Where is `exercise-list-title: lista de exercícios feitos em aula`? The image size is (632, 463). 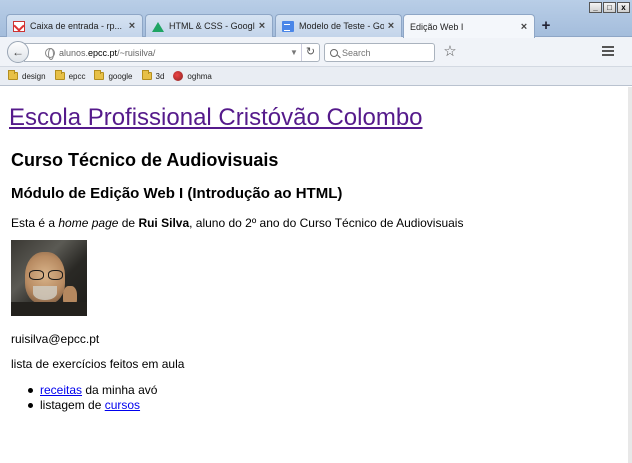
exercise-list-title: lista de exercícios feitos em aula is located at coordinates (98, 364).